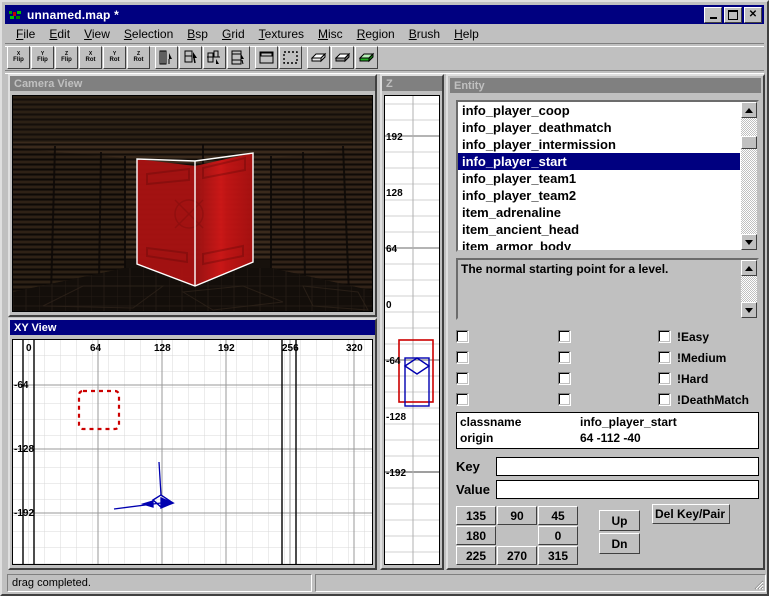  What do you see at coordinates (599, 178) in the screenshot?
I see `entity-list-item: info_player_team1` at bounding box center [599, 178].